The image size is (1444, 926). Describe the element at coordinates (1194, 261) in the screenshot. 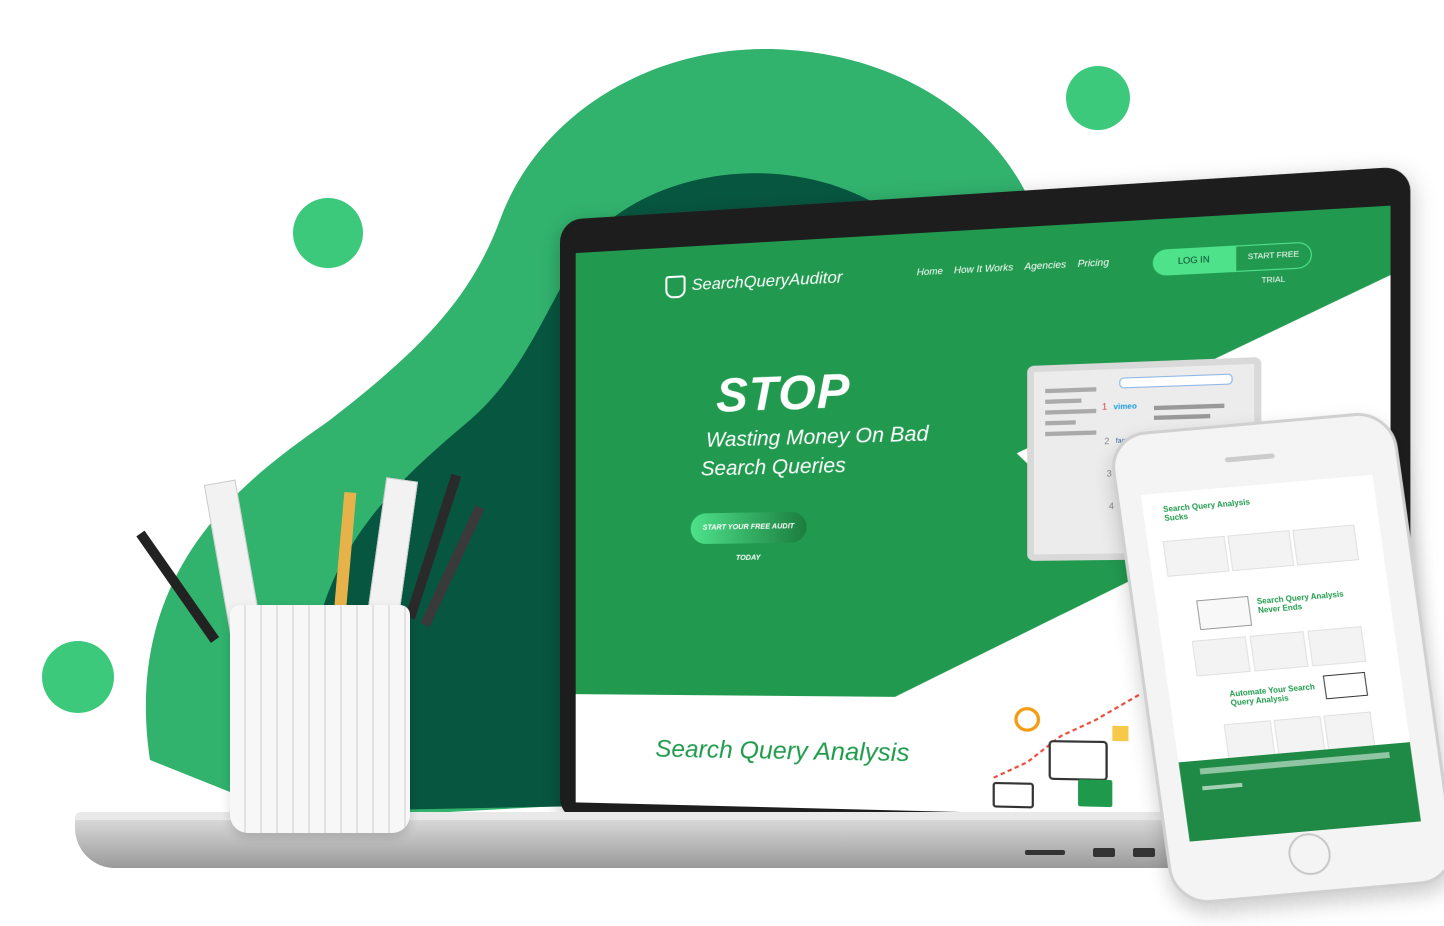

I see `login-button: LOG IN` at that location.